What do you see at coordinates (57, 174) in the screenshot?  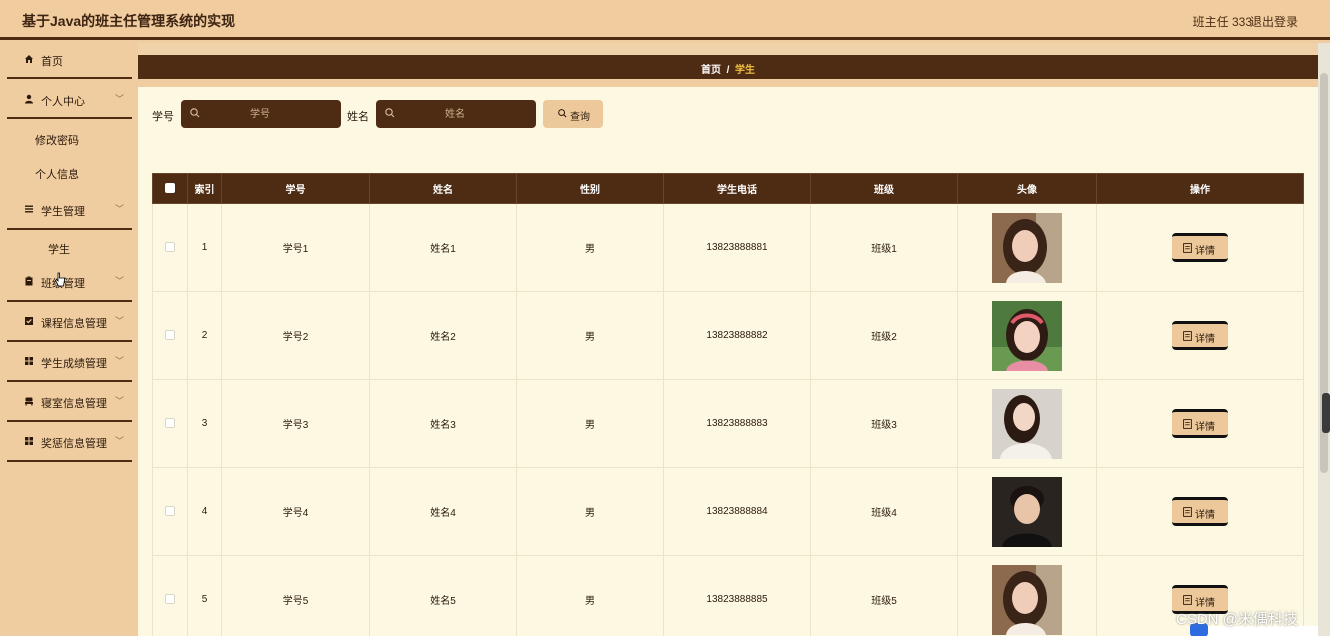 I see `sidebar-subitem-personal-info: 个人信息` at bounding box center [57, 174].